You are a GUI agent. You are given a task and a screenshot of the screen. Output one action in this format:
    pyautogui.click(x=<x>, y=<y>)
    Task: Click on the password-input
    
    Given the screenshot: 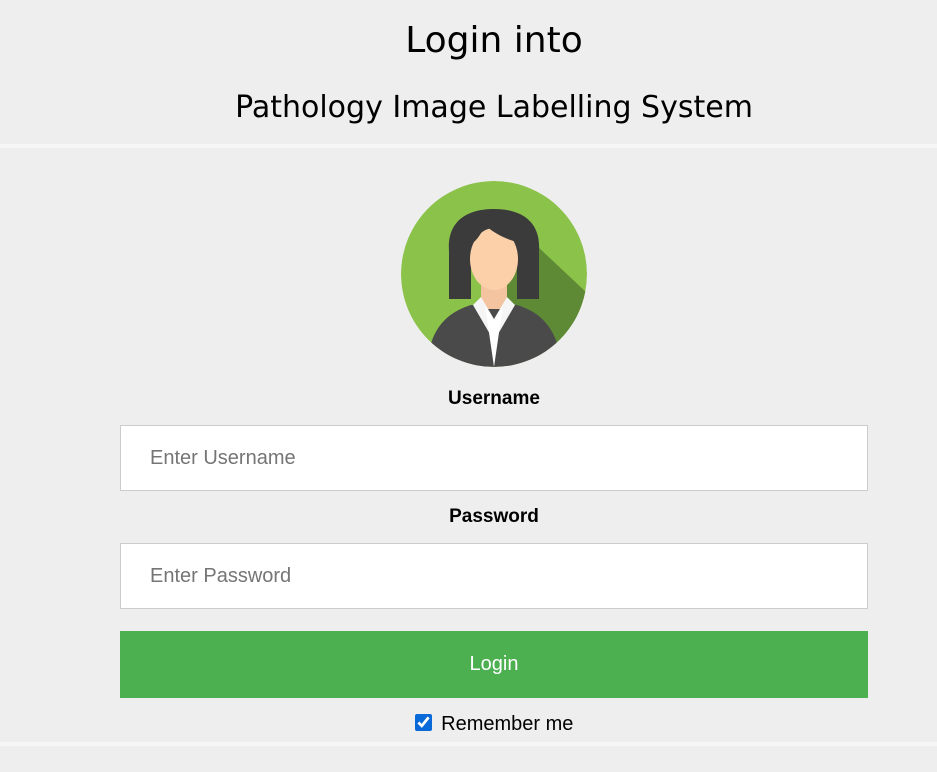 What is the action you would take?
    pyautogui.click(x=494, y=576)
    